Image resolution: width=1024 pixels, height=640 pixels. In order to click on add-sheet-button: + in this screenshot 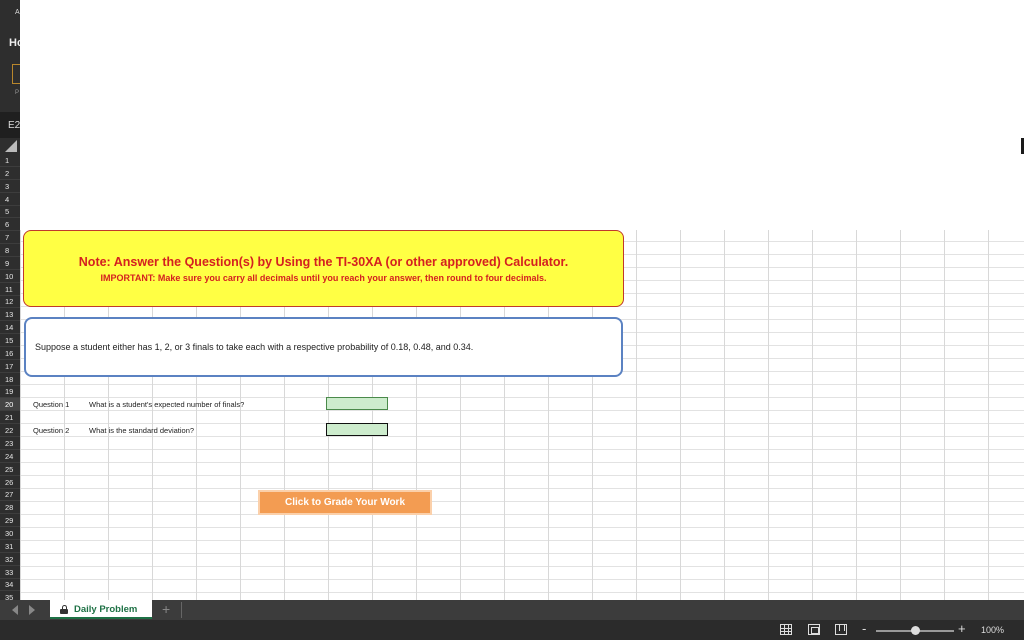, I will do `click(166, 609)`.